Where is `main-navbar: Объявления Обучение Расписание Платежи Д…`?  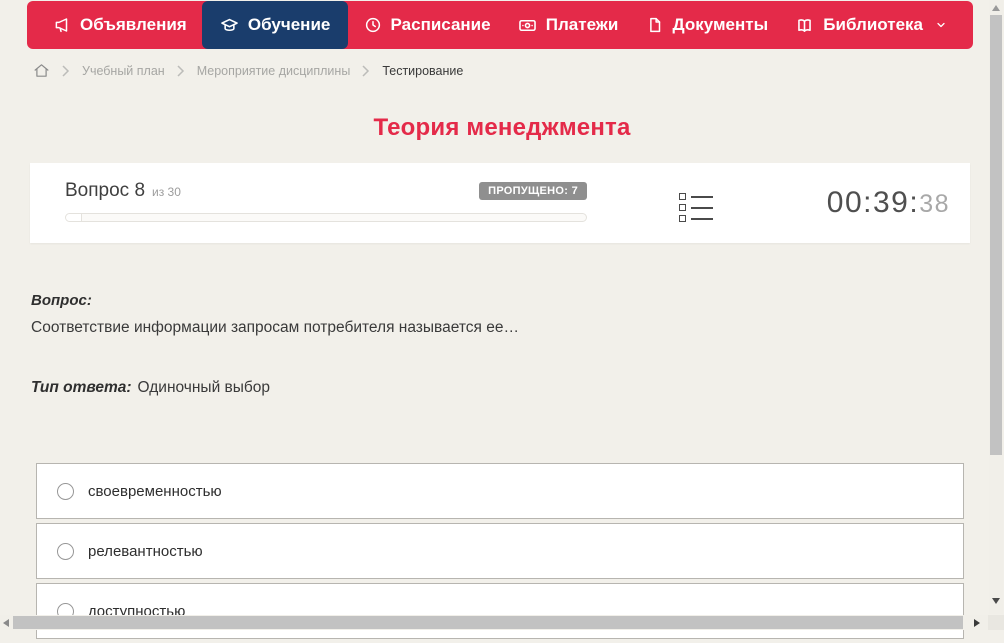
main-navbar: Объявления Обучение Расписание Платежи Д… is located at coordinates (500, 25).